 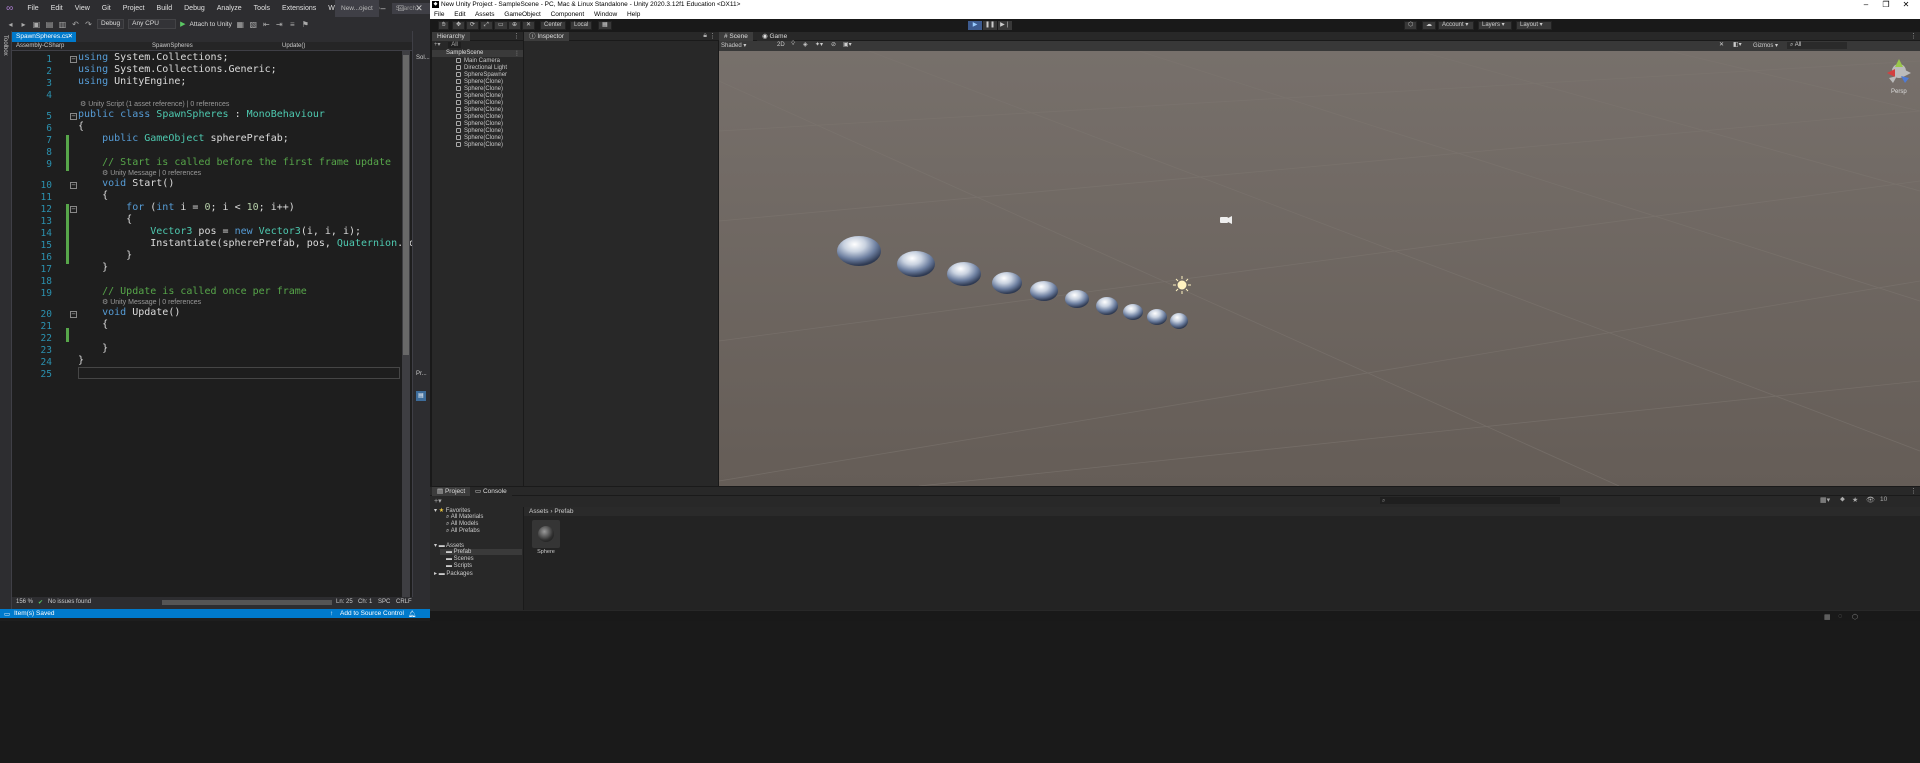 What do you see at coordinates (134, 8) in the screenshot?
I see `menu-project: Project` at bounding box center [134, 8].